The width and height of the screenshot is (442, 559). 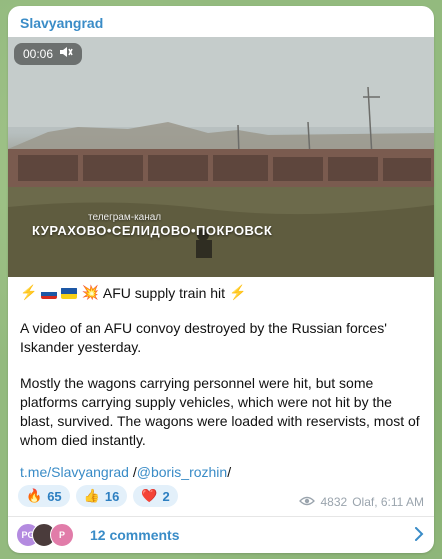 I want to click on watermark-title: КУРАХОВО•СЕЛИДОВО•ПОКРОВСК, so click(x=152, y=230).